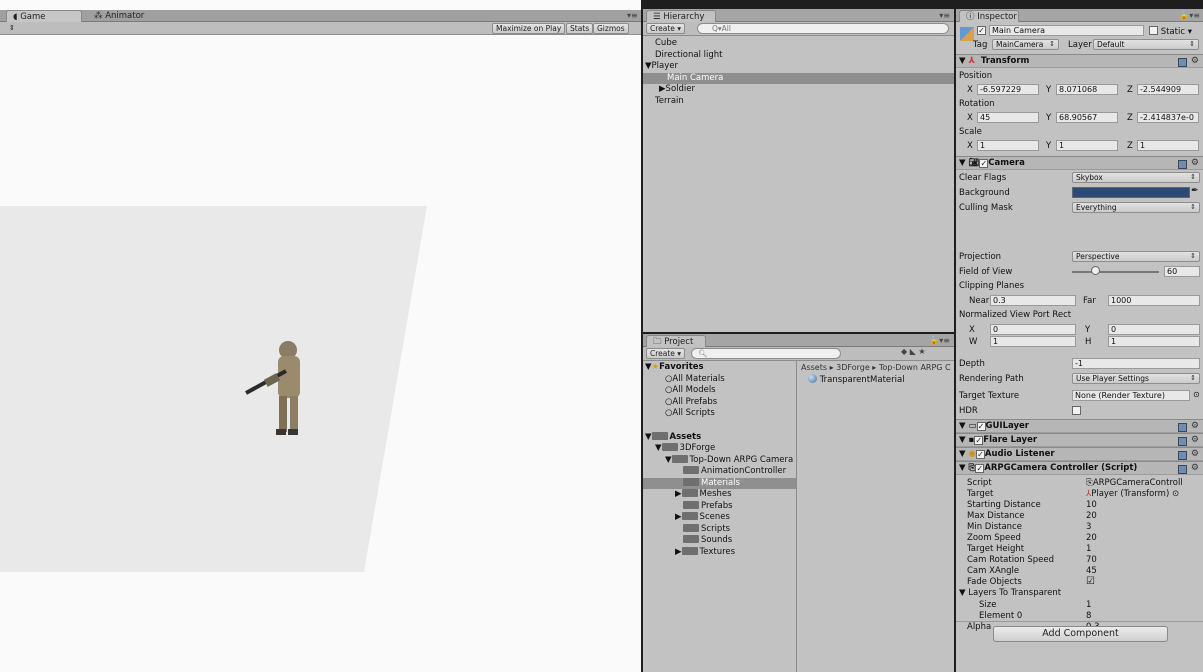 This screenshot has width=1203, height=672. I want to click on add-component-button: Add Component, so click(1080, 634).